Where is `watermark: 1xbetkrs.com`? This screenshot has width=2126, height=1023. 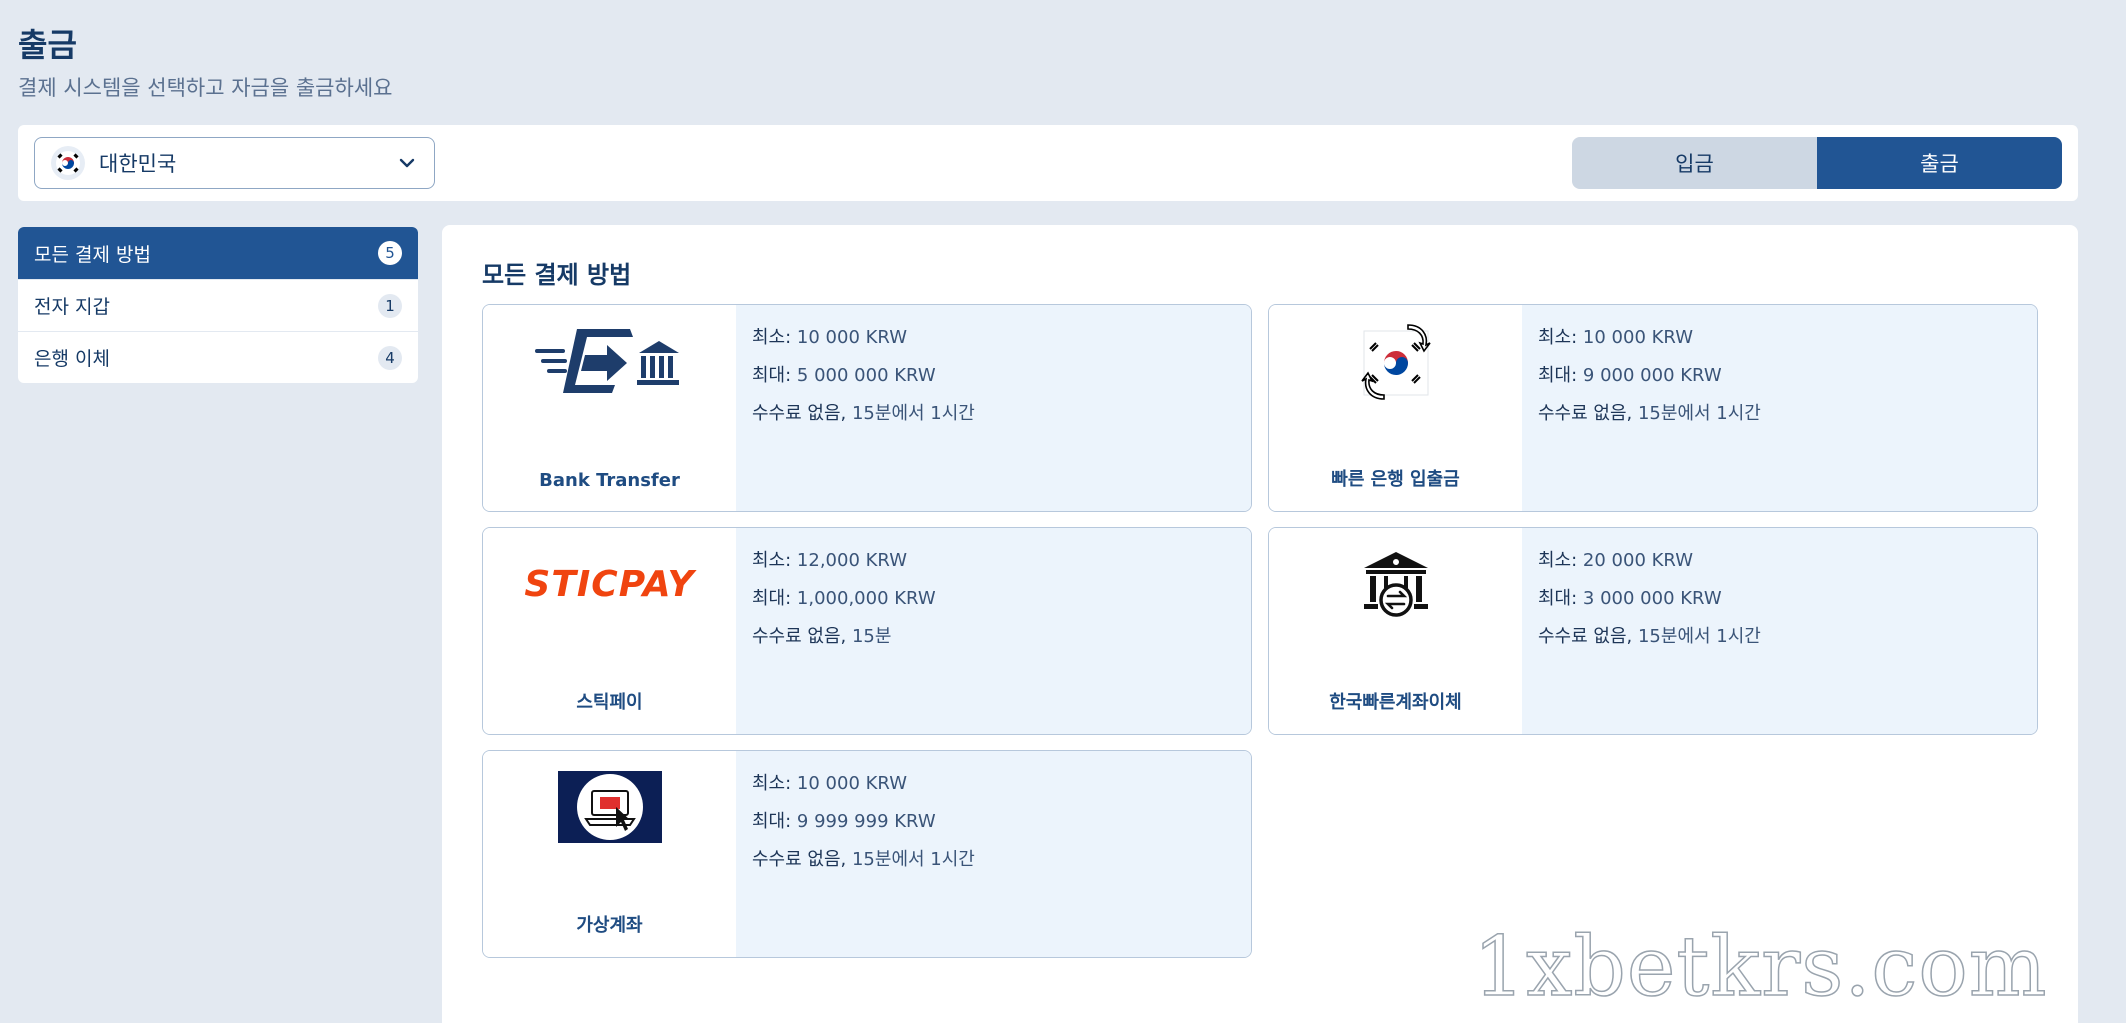 watermark: 1xbetkrs.com is located at coordinates (1760, 967).